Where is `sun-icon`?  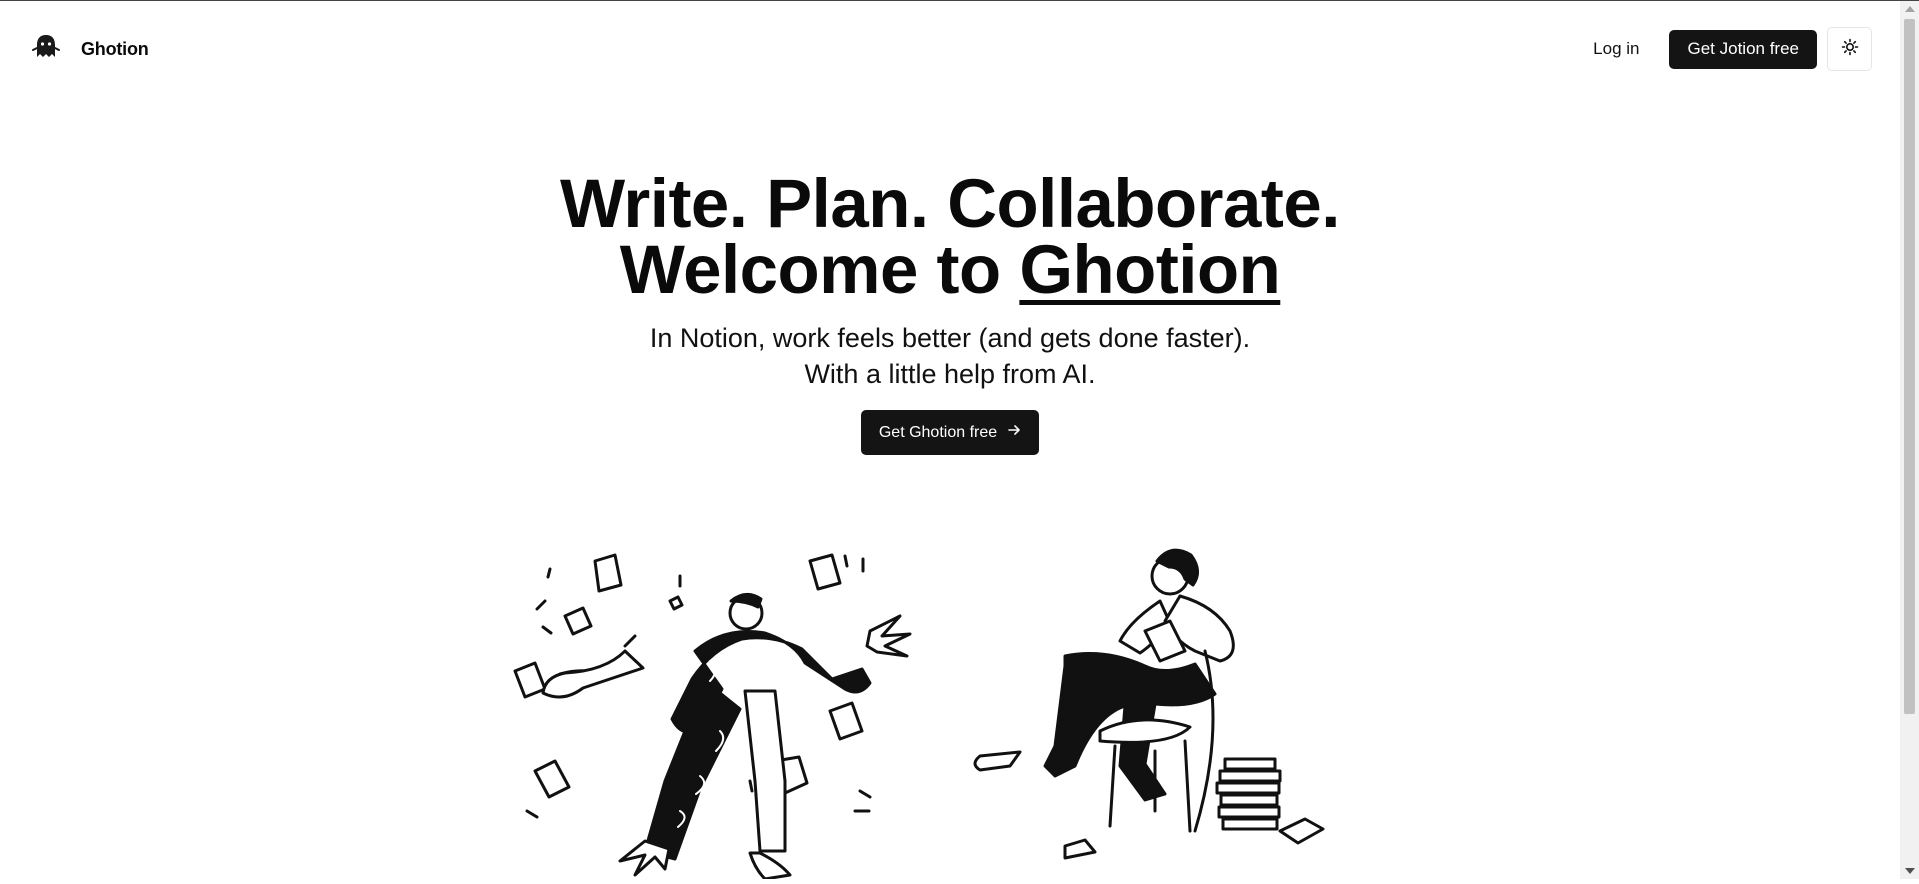 sun-icon is located at coordinates (1850, 49).